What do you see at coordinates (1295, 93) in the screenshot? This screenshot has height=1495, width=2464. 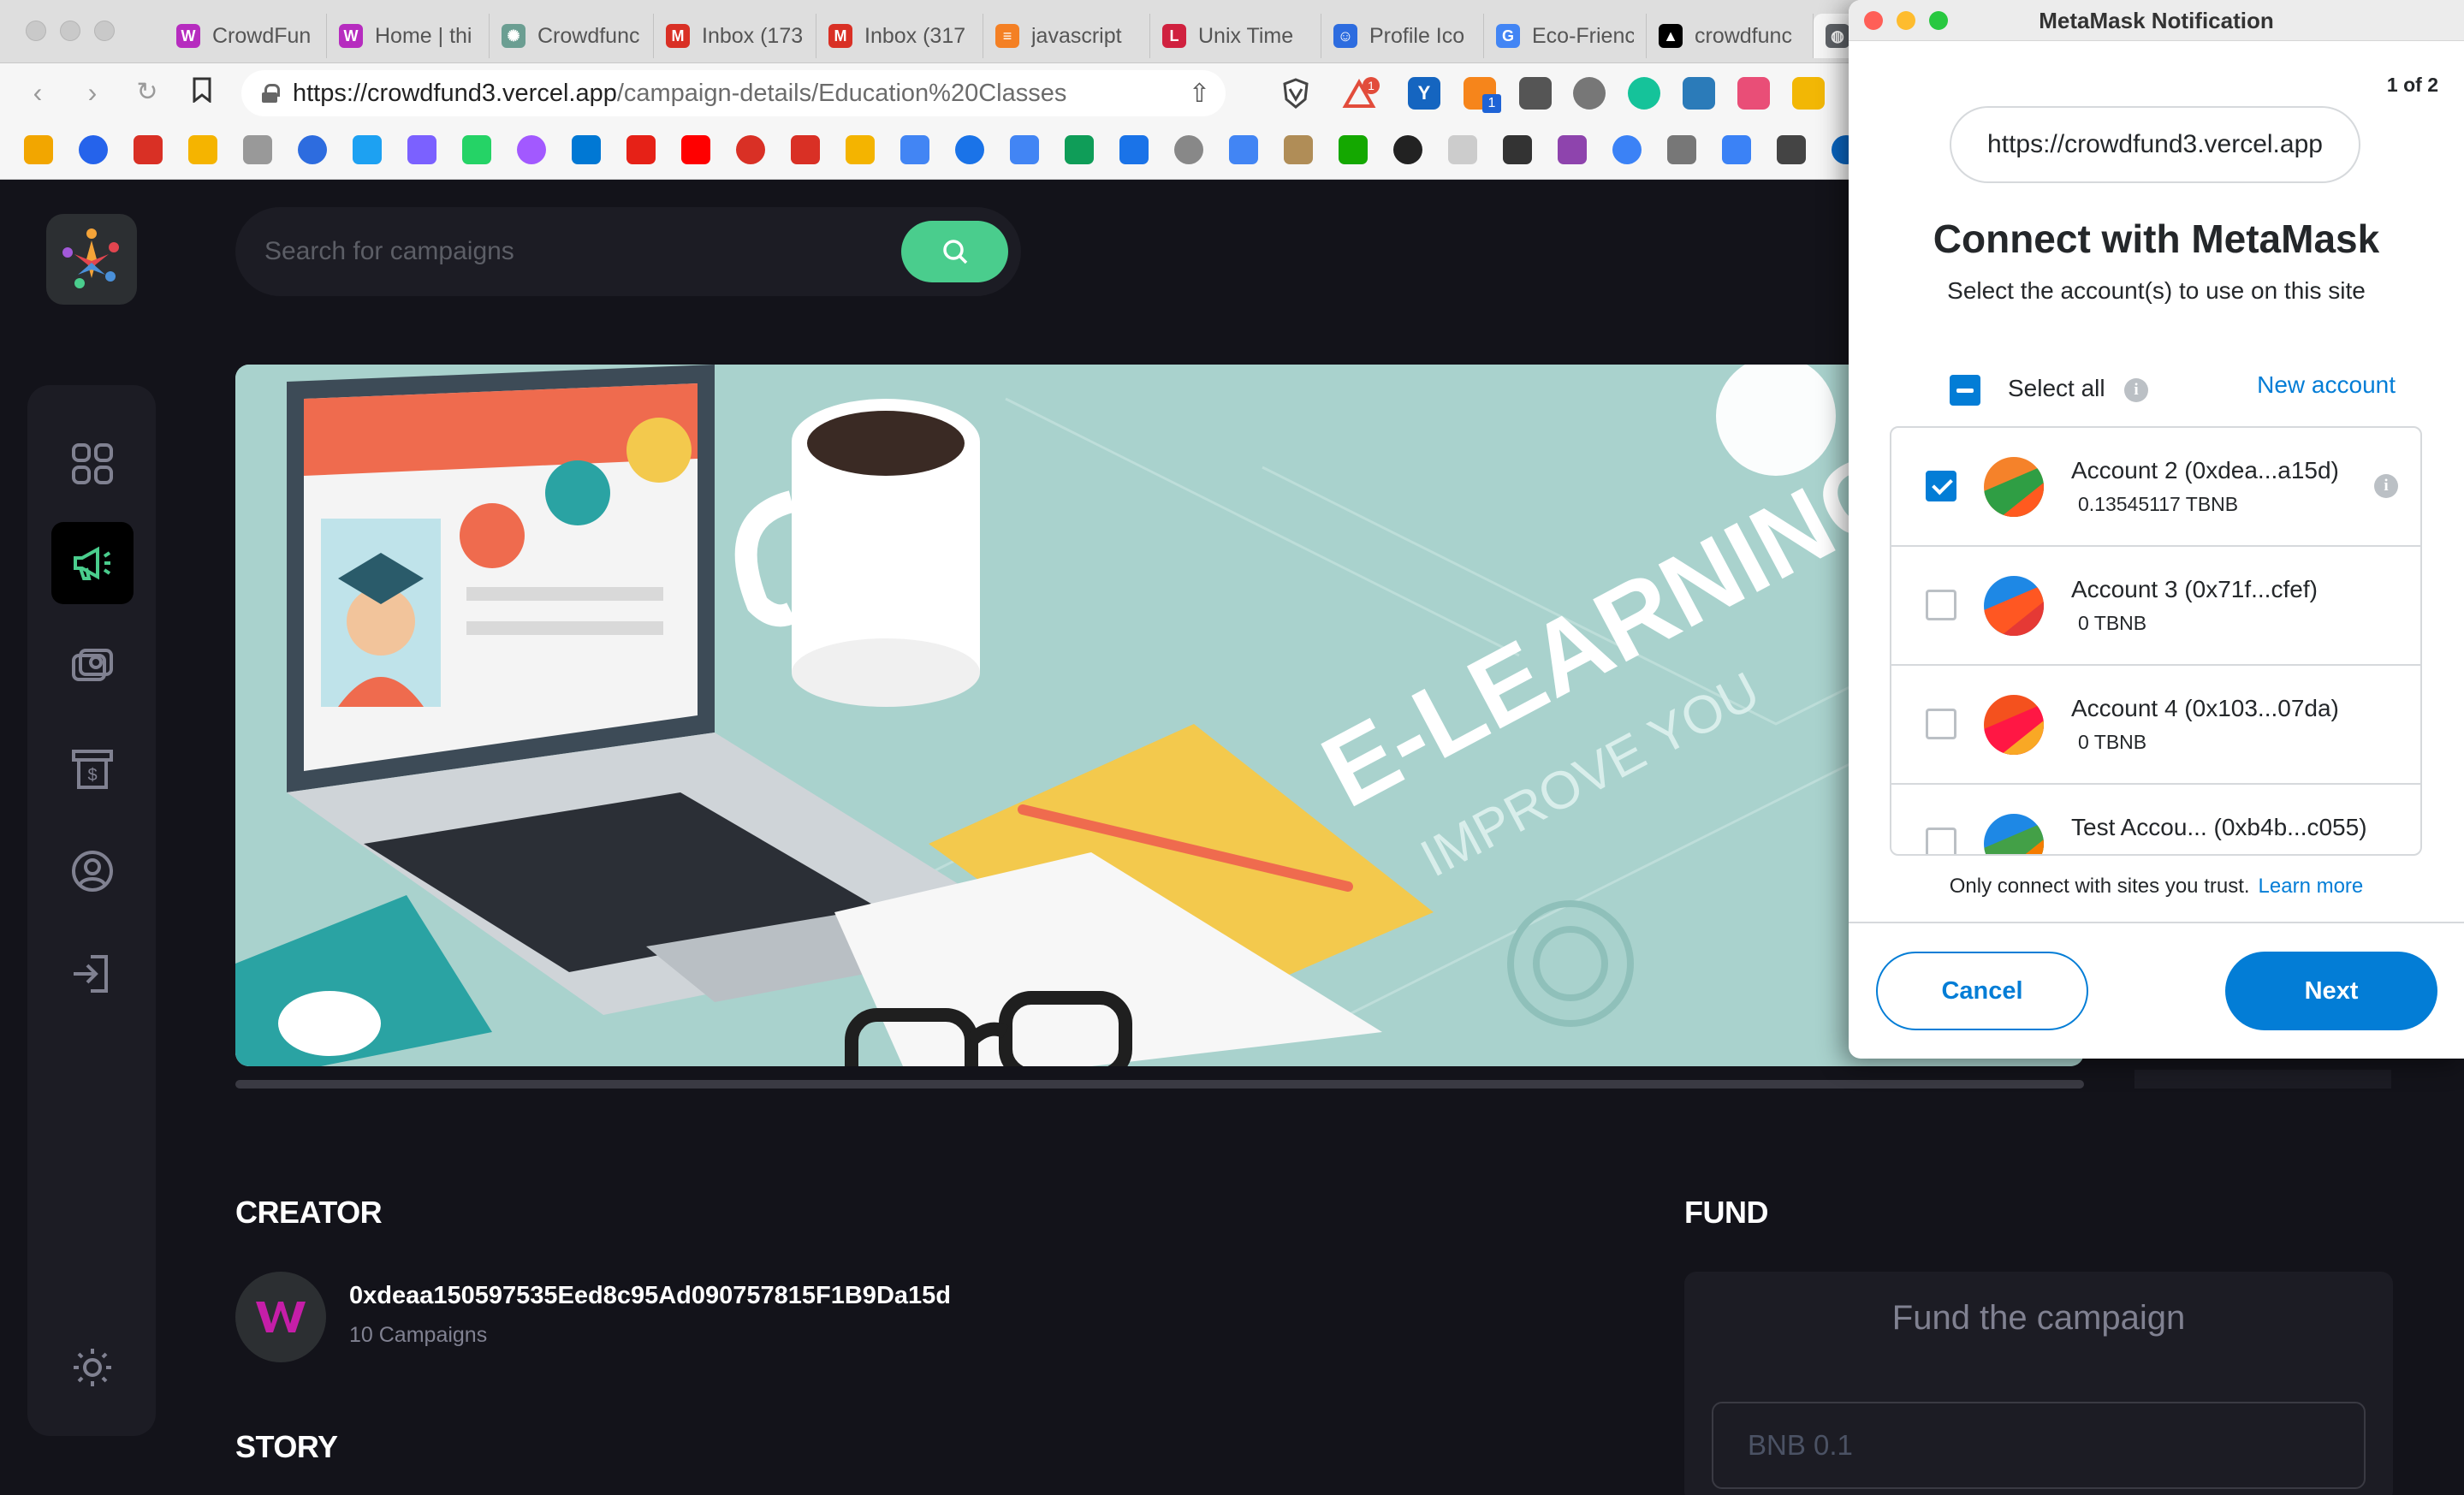 I see `brave-shield-icon` at bounding box center [1295, 93].